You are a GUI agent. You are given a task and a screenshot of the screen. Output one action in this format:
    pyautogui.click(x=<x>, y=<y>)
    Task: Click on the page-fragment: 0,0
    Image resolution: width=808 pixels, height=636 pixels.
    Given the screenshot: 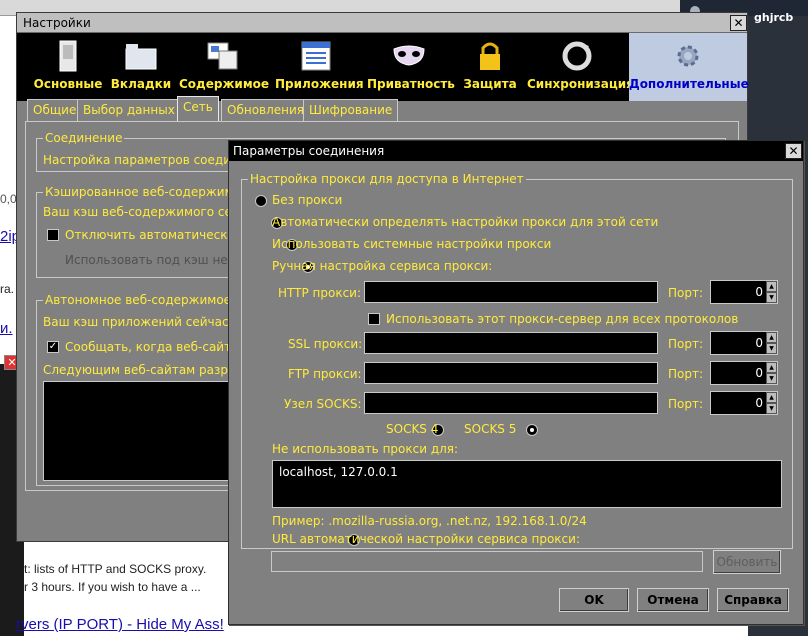 What is the action you would take?
    pyautogui.click(x=8, y=199)
    